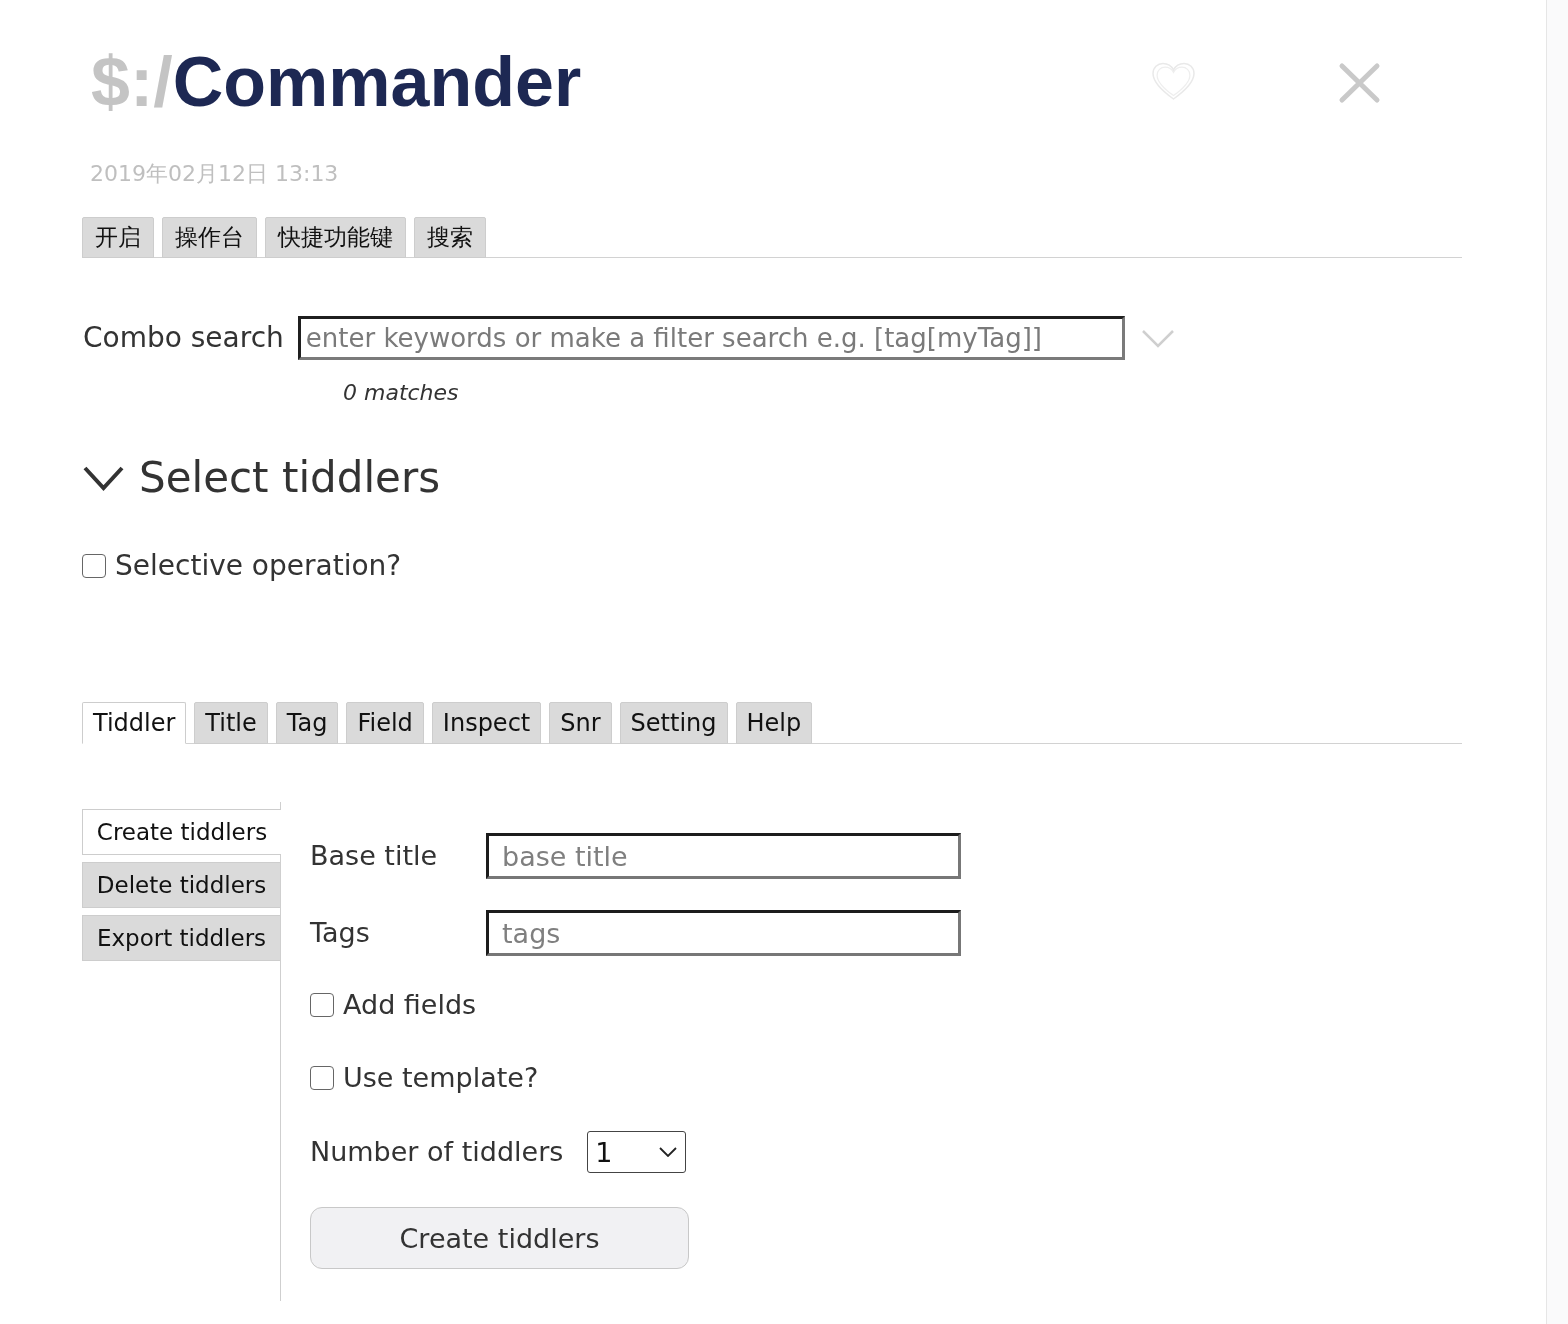 The height and width of the screenshot is (1324, 1568). What do you see at coordinates (183, 338) in the screenshot?
I see `search-label: Combo search` at bounding box center [183, 338].